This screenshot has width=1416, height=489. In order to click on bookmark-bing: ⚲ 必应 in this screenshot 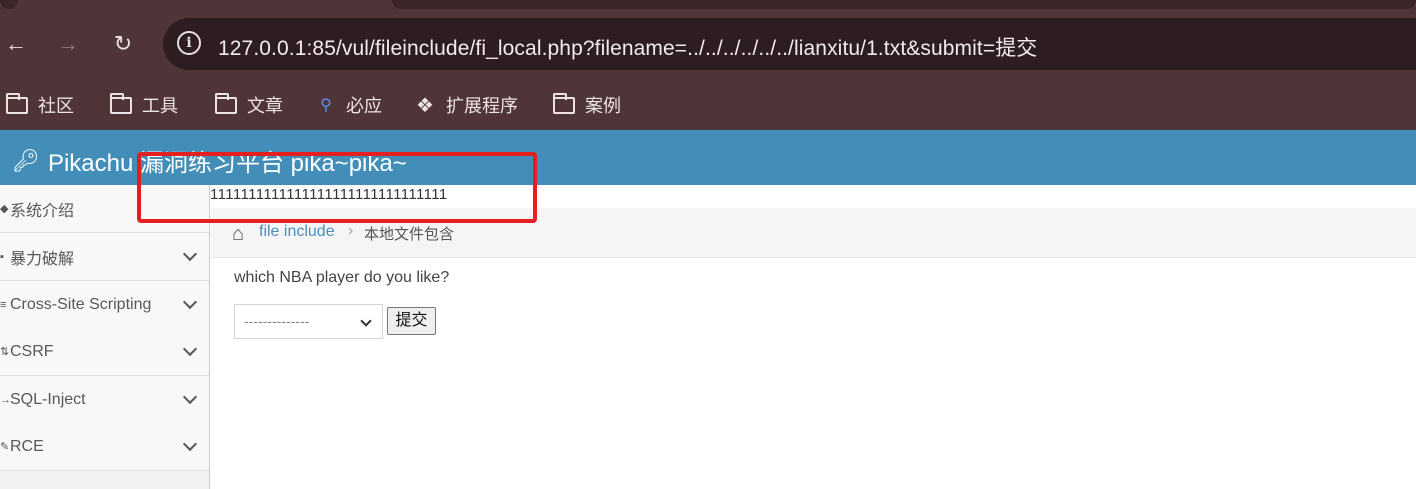, I will do `click(349, 105)`.